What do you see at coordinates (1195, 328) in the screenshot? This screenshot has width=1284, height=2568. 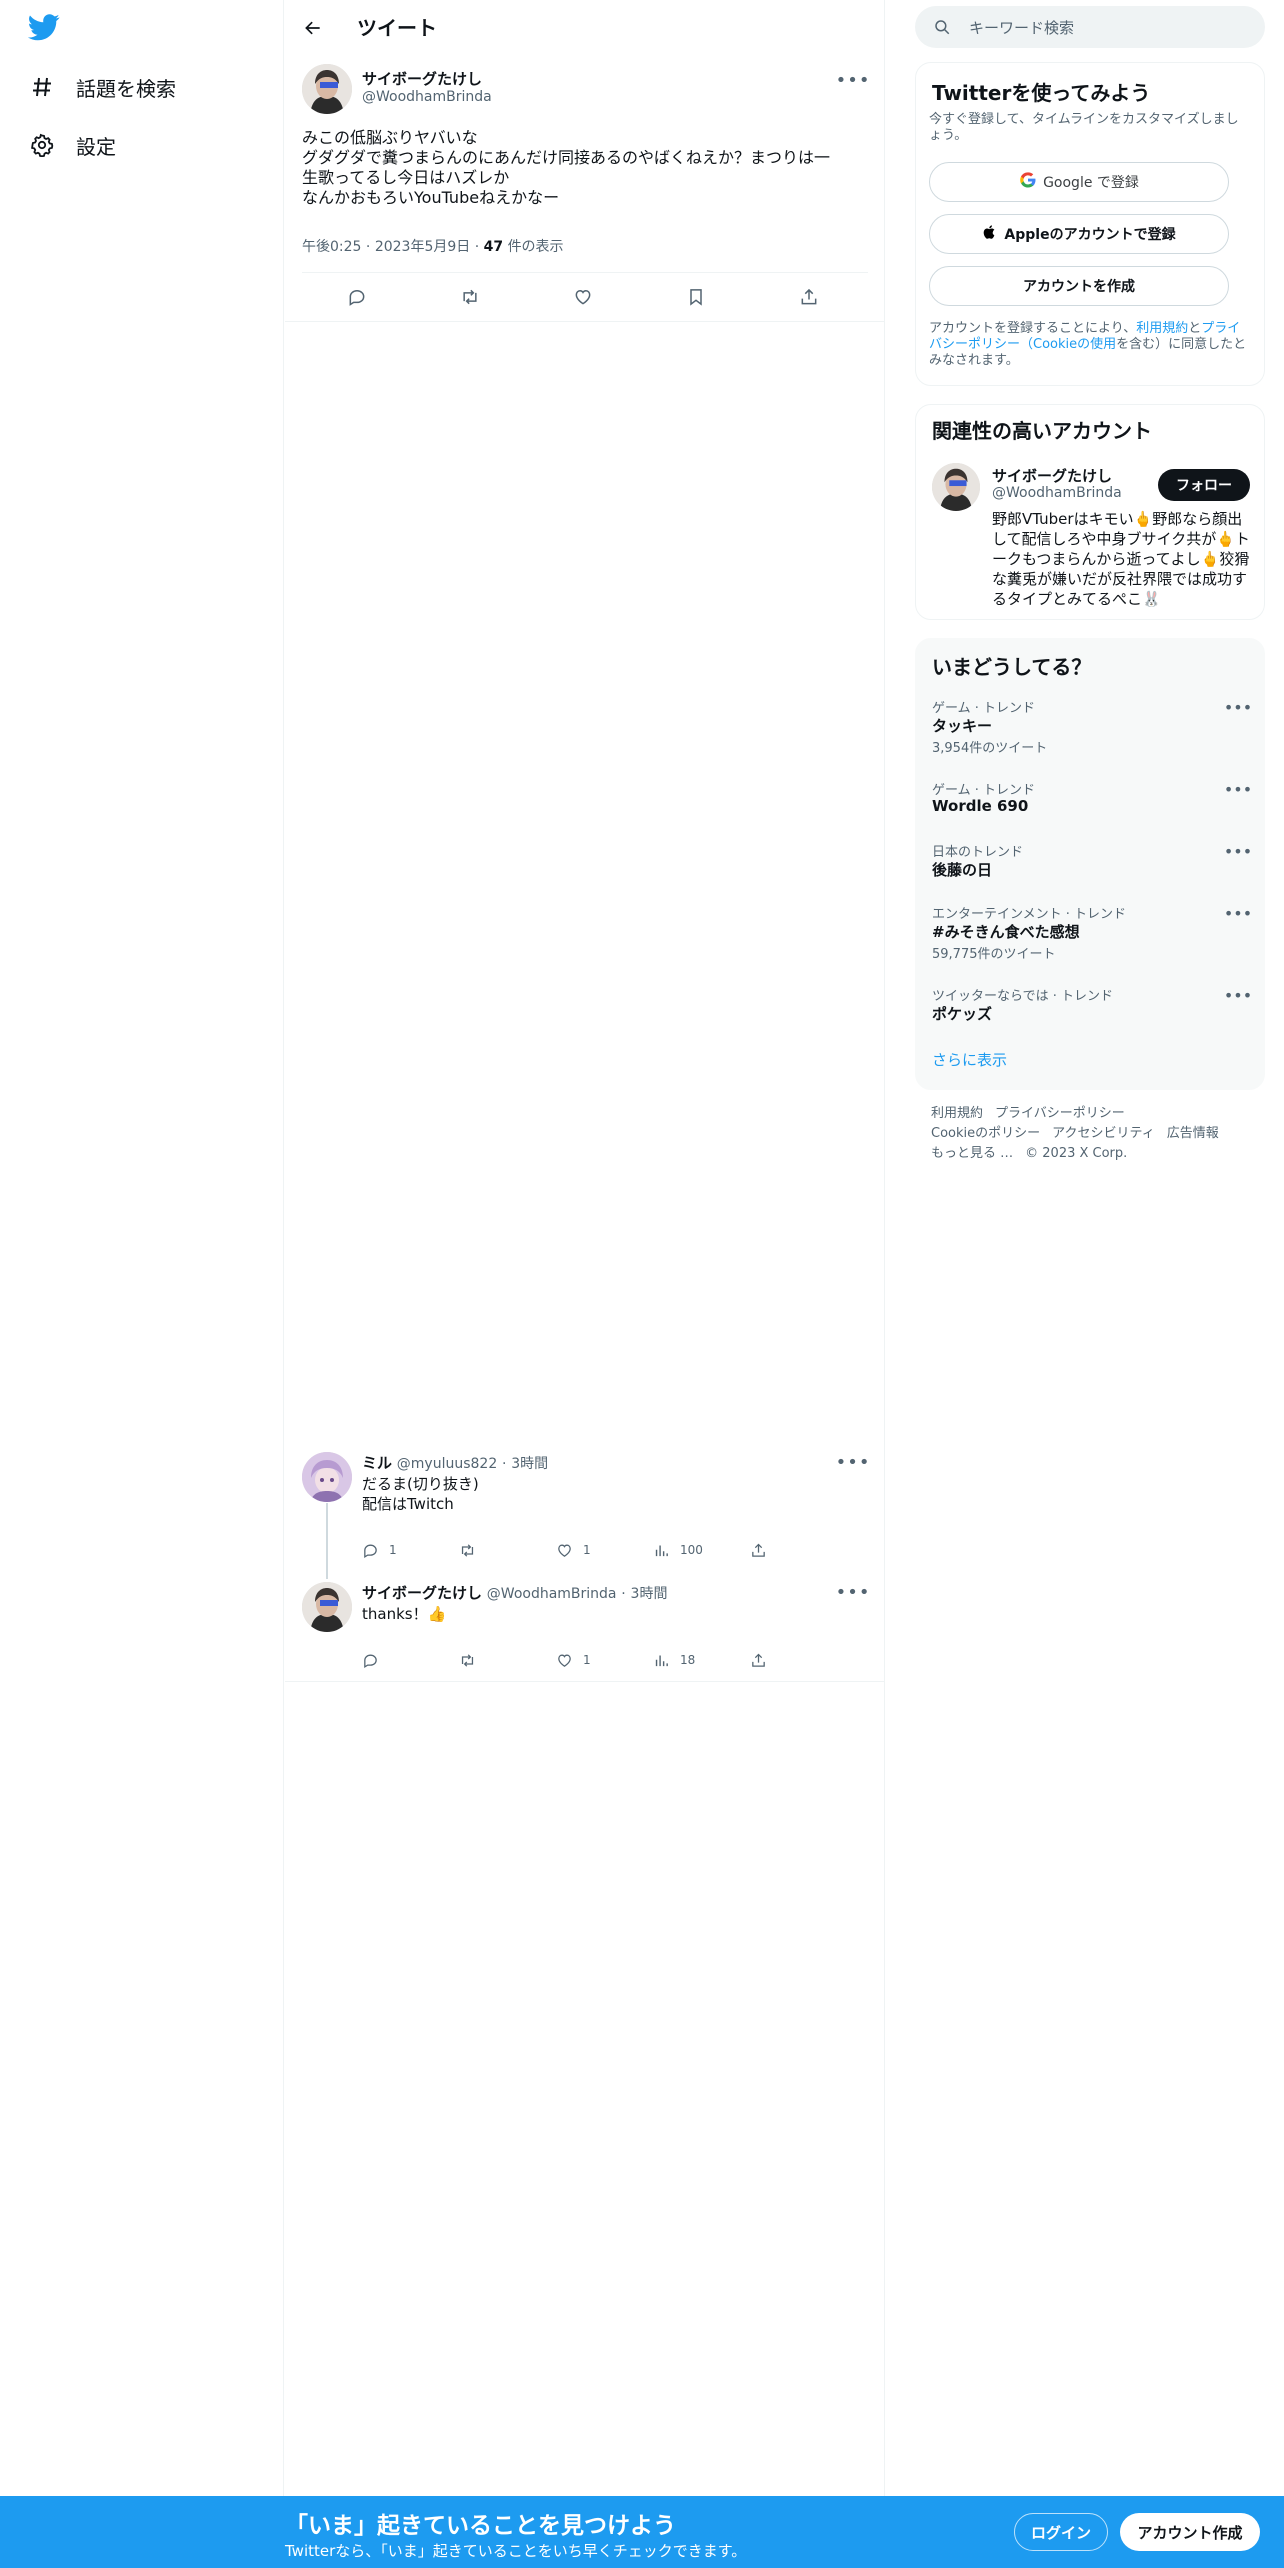 I see `terms-mid: と` at bounding box center [1195, 328].